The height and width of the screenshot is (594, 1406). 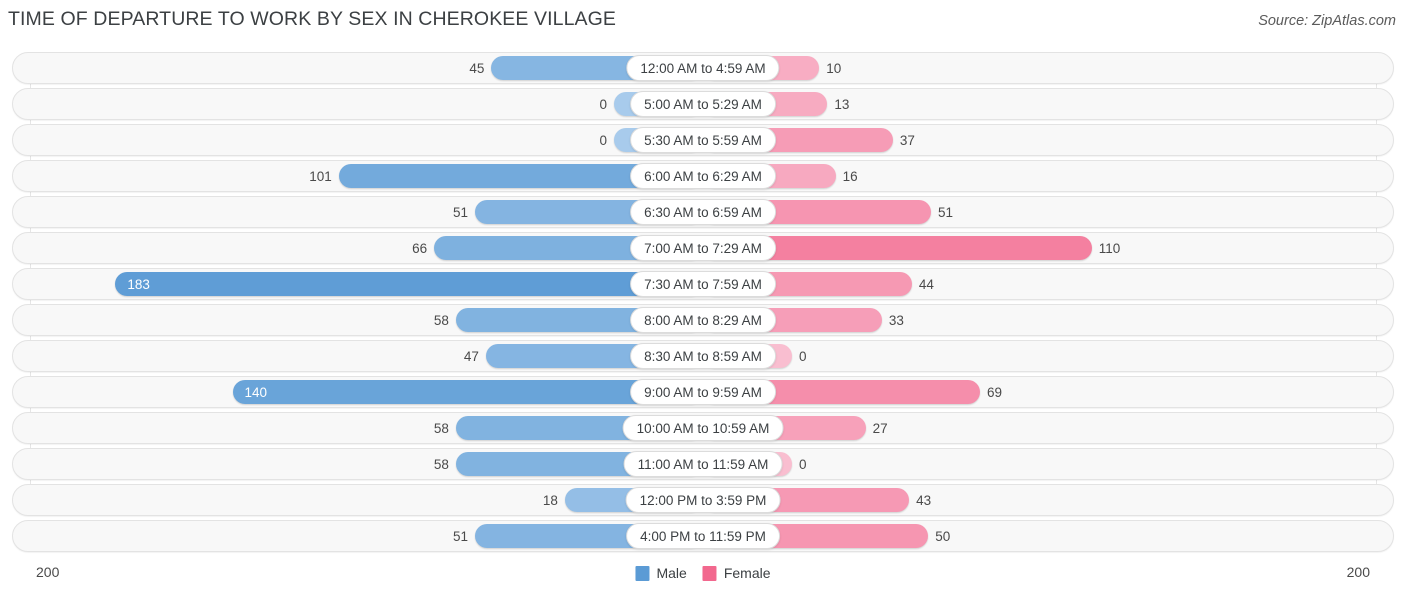 I want to click on value-label-female: 27, so click(x=880, y=428).